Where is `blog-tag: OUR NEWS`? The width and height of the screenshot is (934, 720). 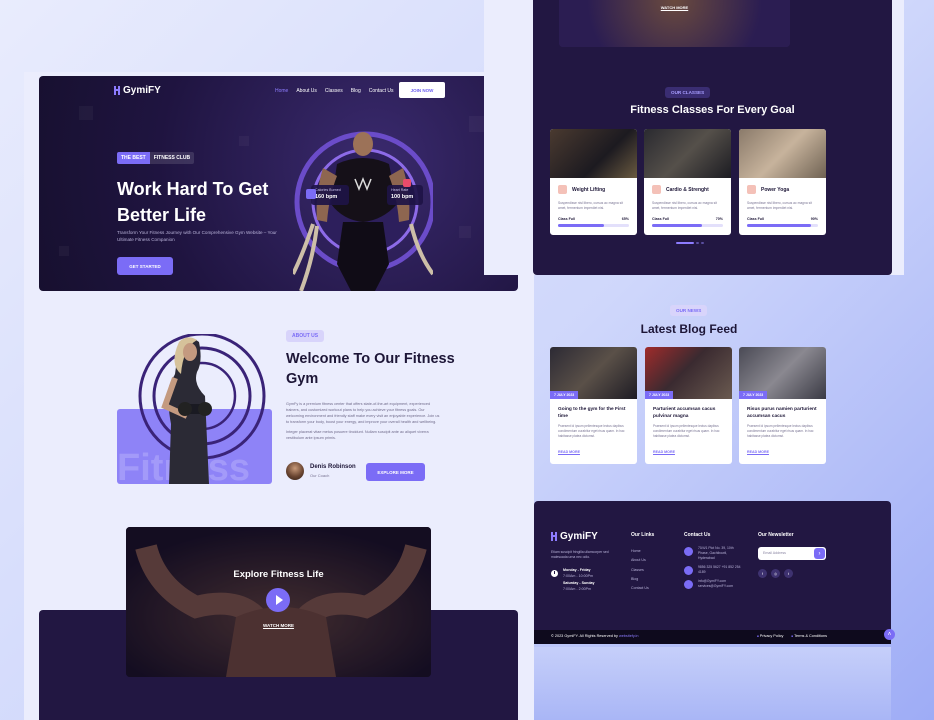 blog-tag: OUR NEWS is located at coordinates (689, 310).